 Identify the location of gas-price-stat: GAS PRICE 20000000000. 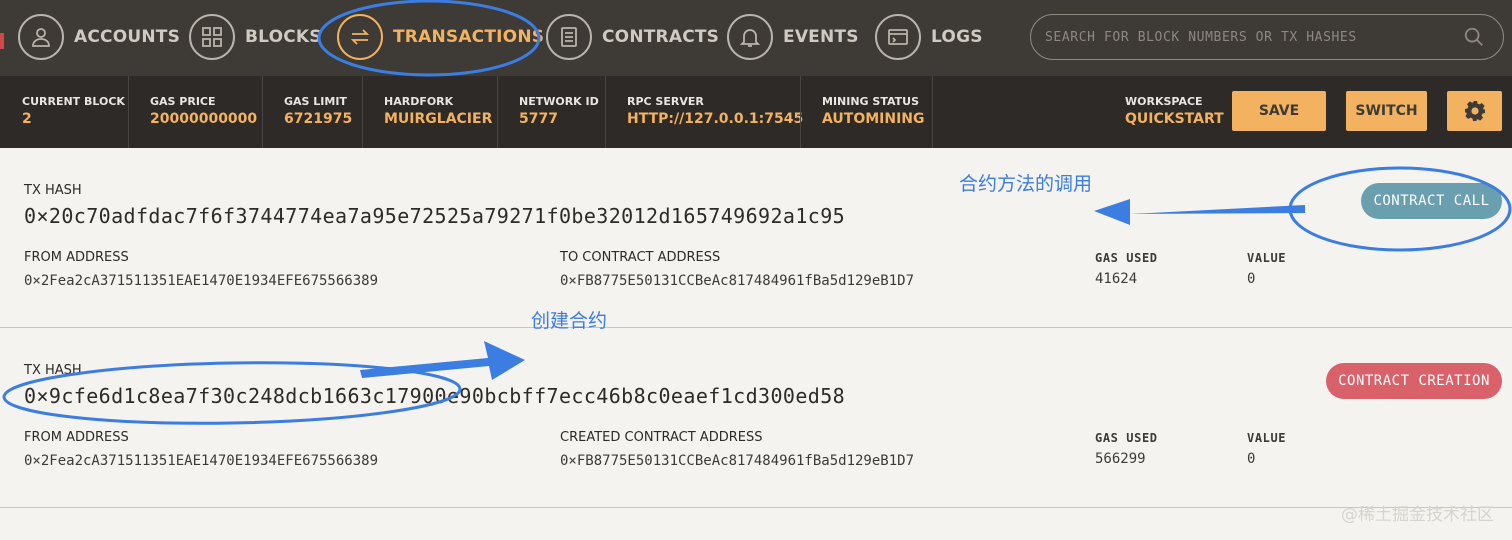
(203, 112).